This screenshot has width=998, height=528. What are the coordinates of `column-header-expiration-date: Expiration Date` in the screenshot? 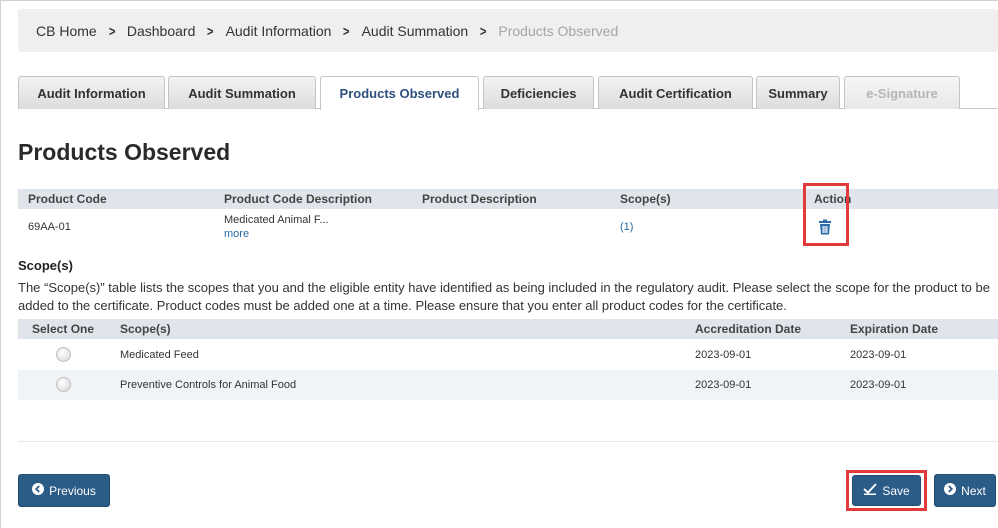 It's located at (894, 329).